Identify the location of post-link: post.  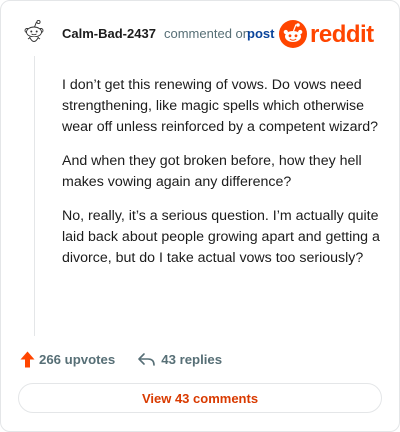
(260, 33).